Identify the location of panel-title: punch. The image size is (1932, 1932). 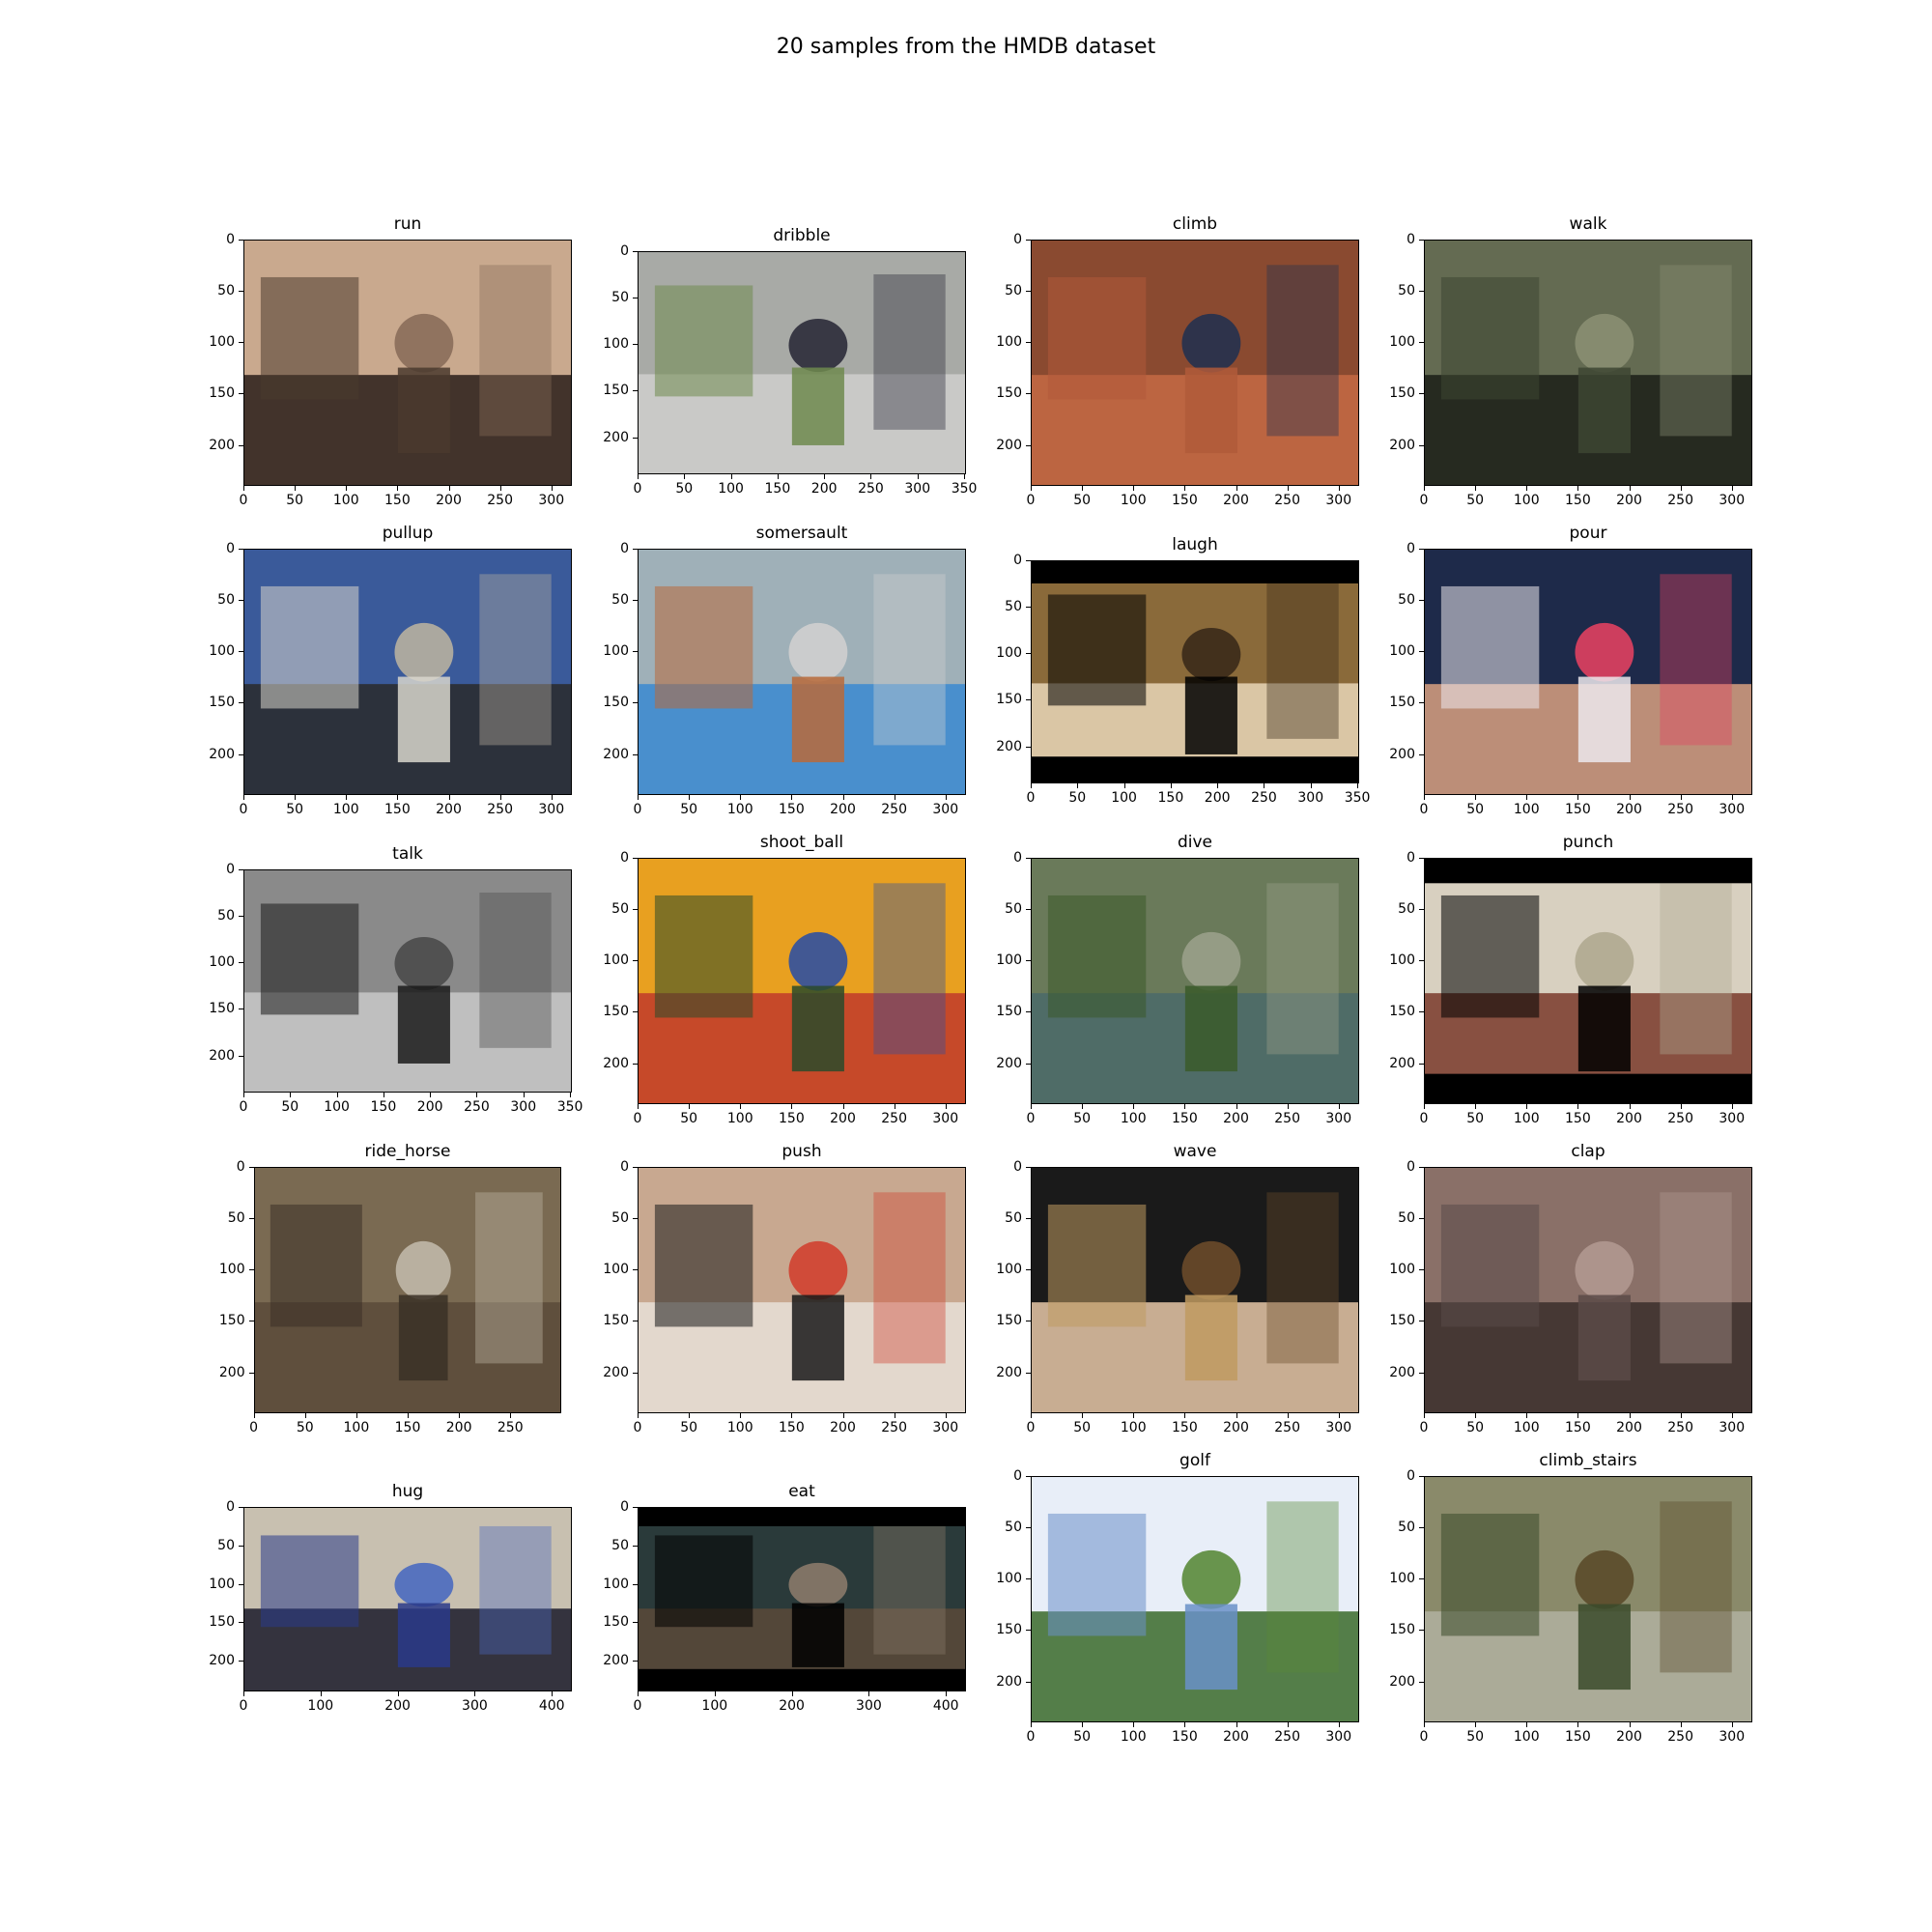
(1588, 842).